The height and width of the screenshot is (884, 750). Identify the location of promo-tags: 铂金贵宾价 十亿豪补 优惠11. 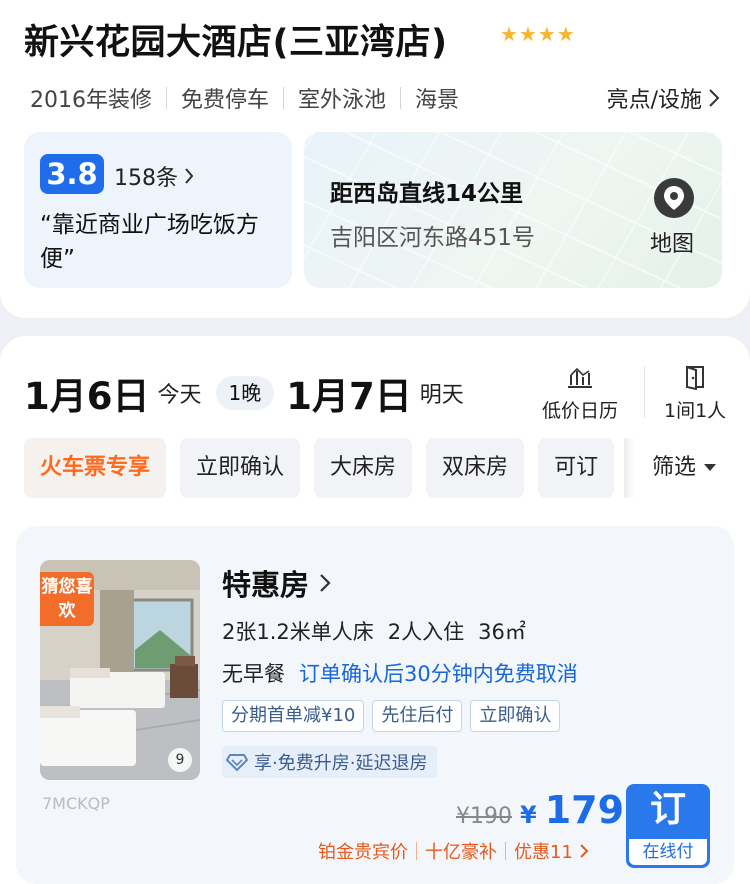
(453, 851).